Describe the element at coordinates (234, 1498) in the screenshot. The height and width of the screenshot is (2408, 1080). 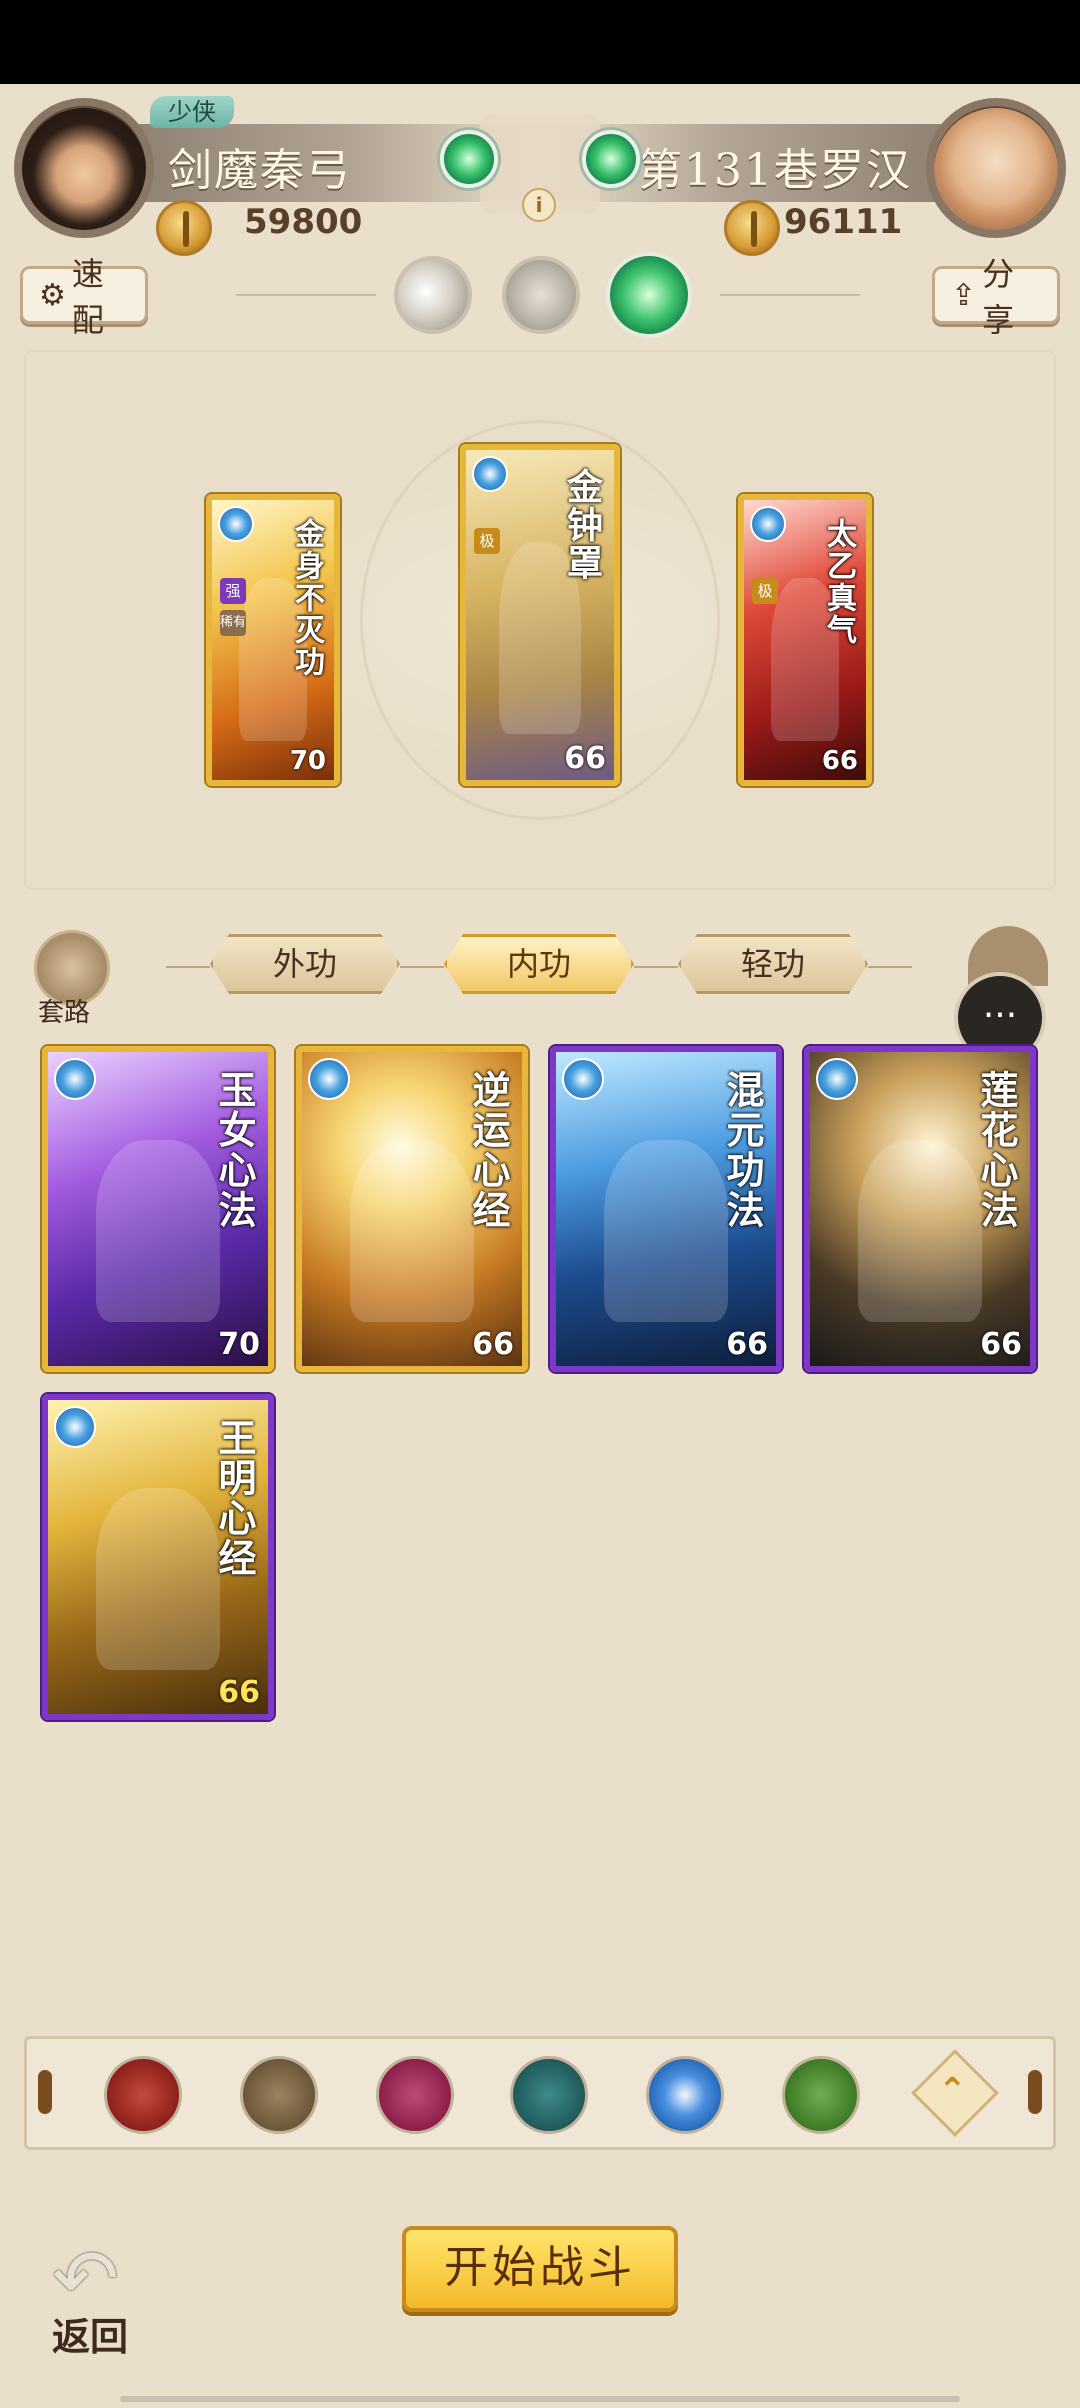
I see `card-title: 王明心经` at that location.